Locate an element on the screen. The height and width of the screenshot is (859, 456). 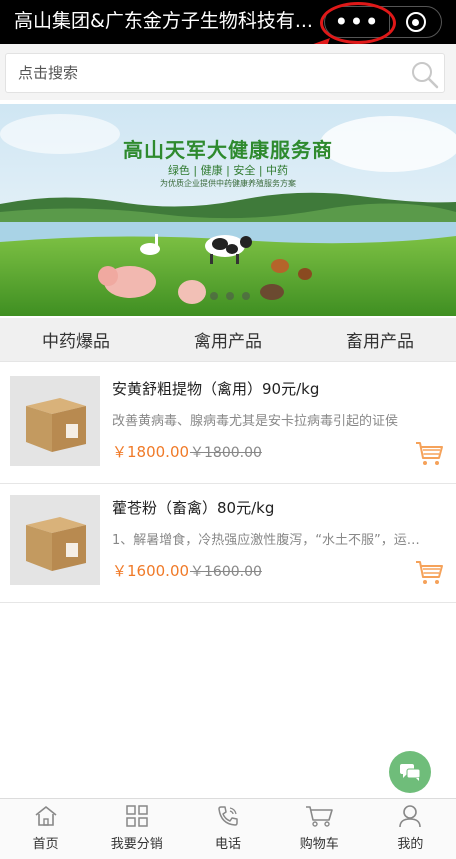
tab-livestock-products: 畜用产品 is located at coordinates (380, 339).